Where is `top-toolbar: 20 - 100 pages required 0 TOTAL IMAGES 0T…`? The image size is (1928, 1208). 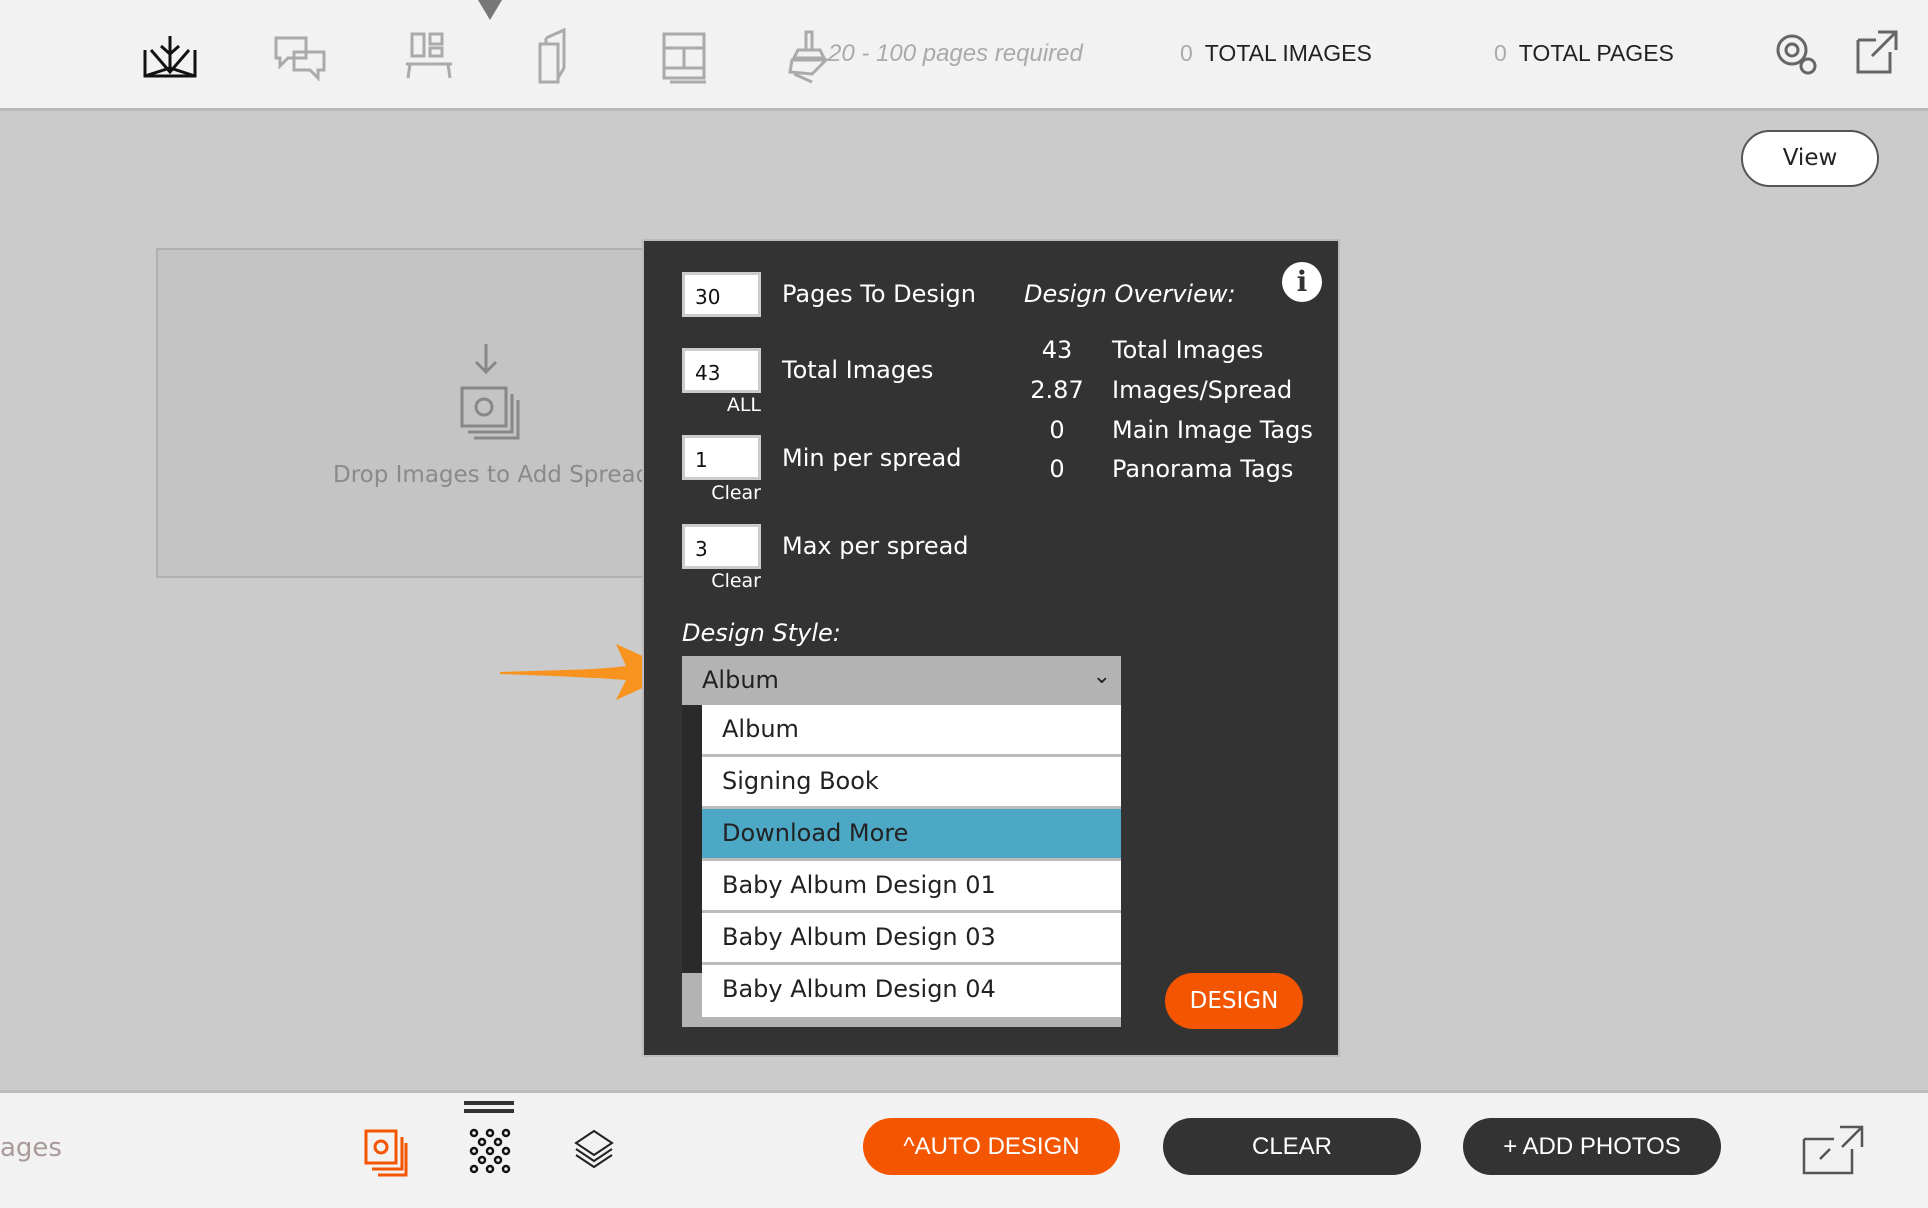
top-toolbar: 20 - 100 pages required 0 TOTAL IMAGES 0T… is located at coordinates (964, 55).